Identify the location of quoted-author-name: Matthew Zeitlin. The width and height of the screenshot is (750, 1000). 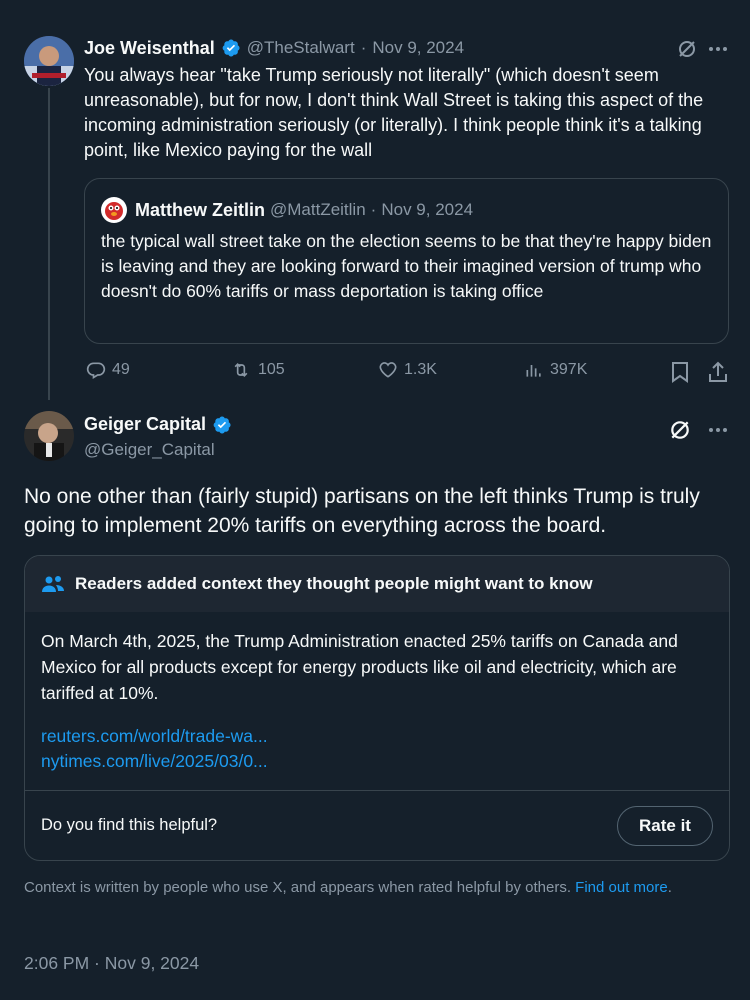
(200, 210).